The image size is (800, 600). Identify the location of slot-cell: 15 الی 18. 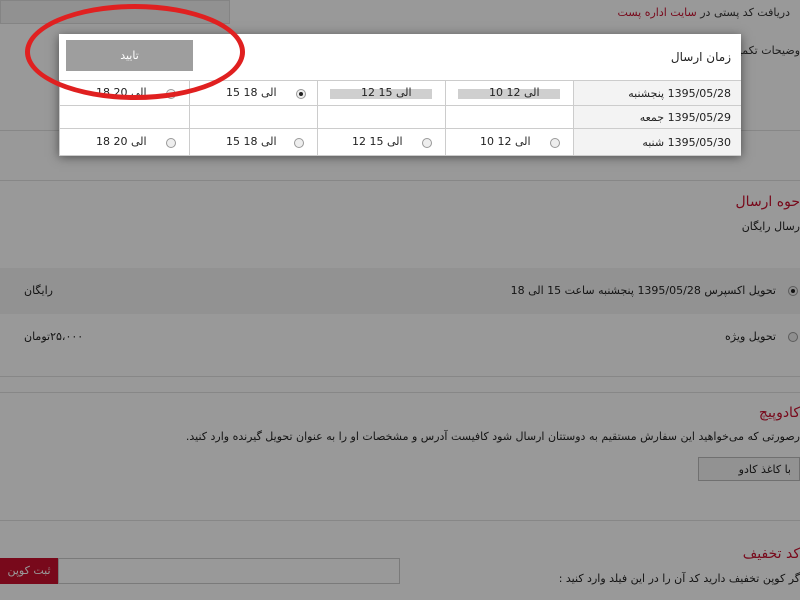
(253, 142).